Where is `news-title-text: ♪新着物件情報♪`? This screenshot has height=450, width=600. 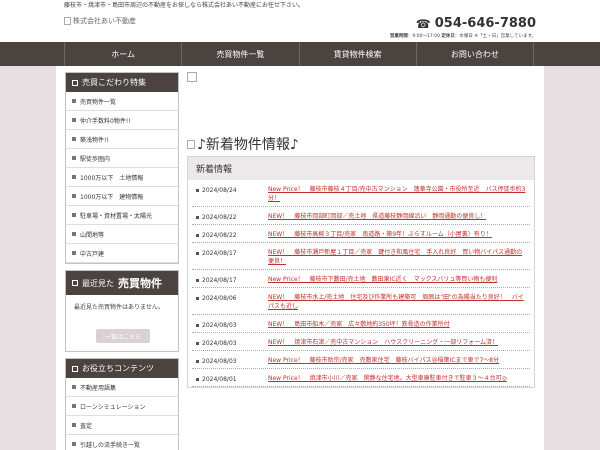
news-title-text: ♪新着物件情報♪ is located at coordinates (248, 145).